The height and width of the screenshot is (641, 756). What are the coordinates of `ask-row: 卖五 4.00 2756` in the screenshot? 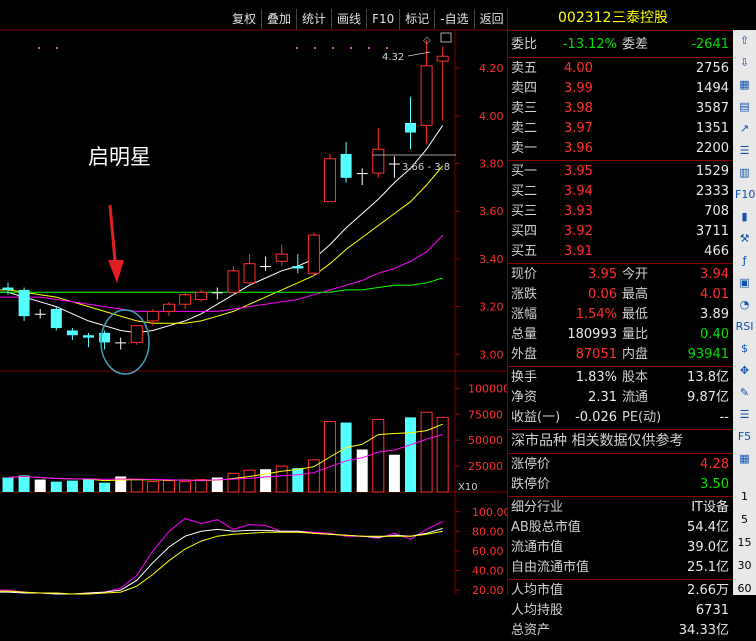 It's located at (620, 69).